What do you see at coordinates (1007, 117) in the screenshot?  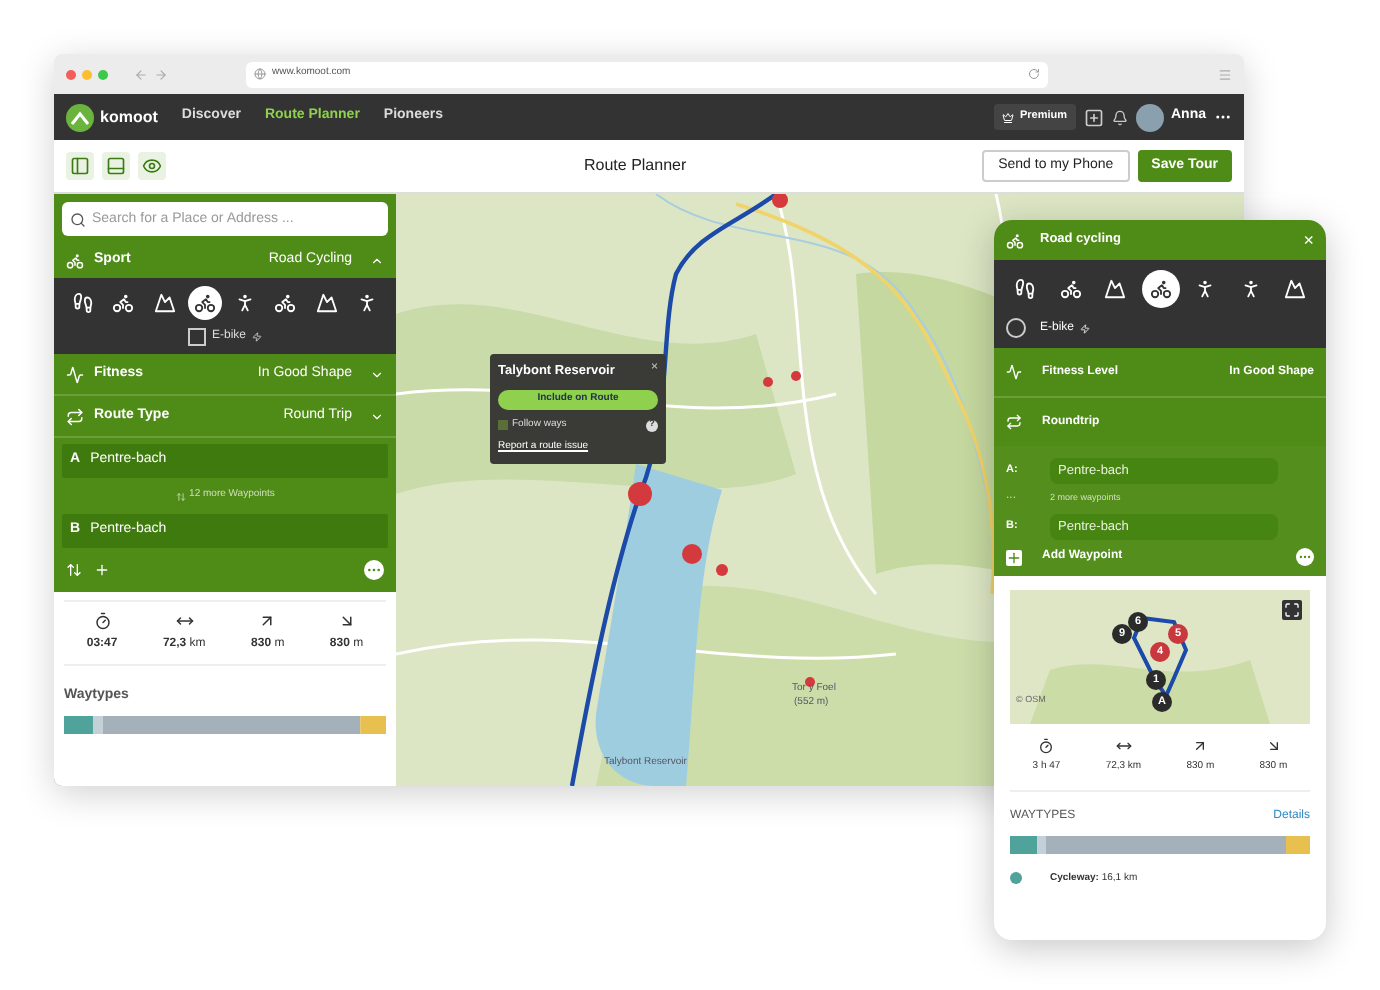 I see `crown-icon` at bounding box center [1007, 117].